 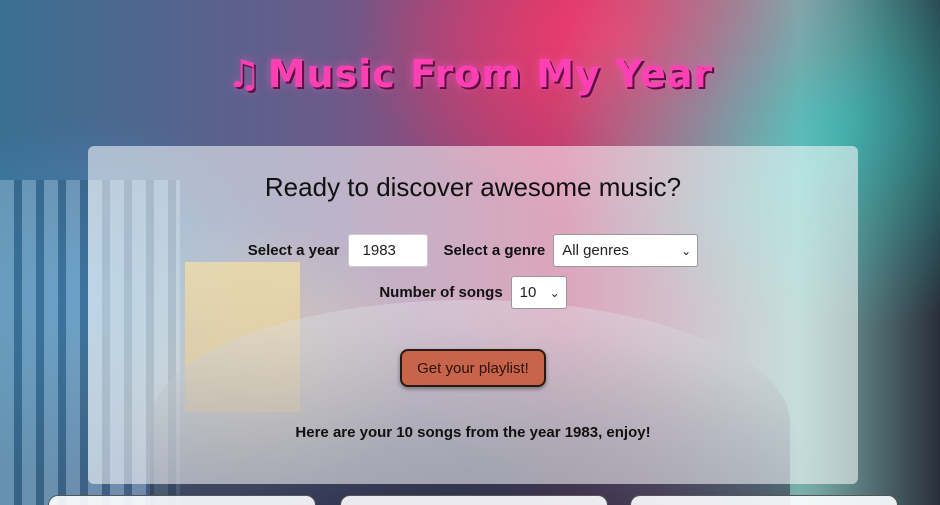 I want to click on songs-selected-value: 10, so click(x=528, y=292).